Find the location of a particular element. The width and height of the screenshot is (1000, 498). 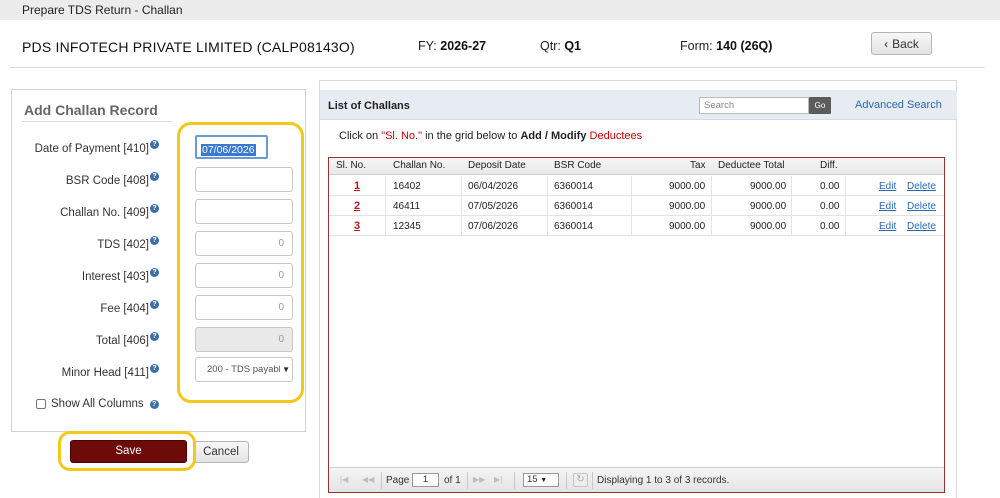

chevron-left-icon: ‹ is located at coordinates (886, 43).